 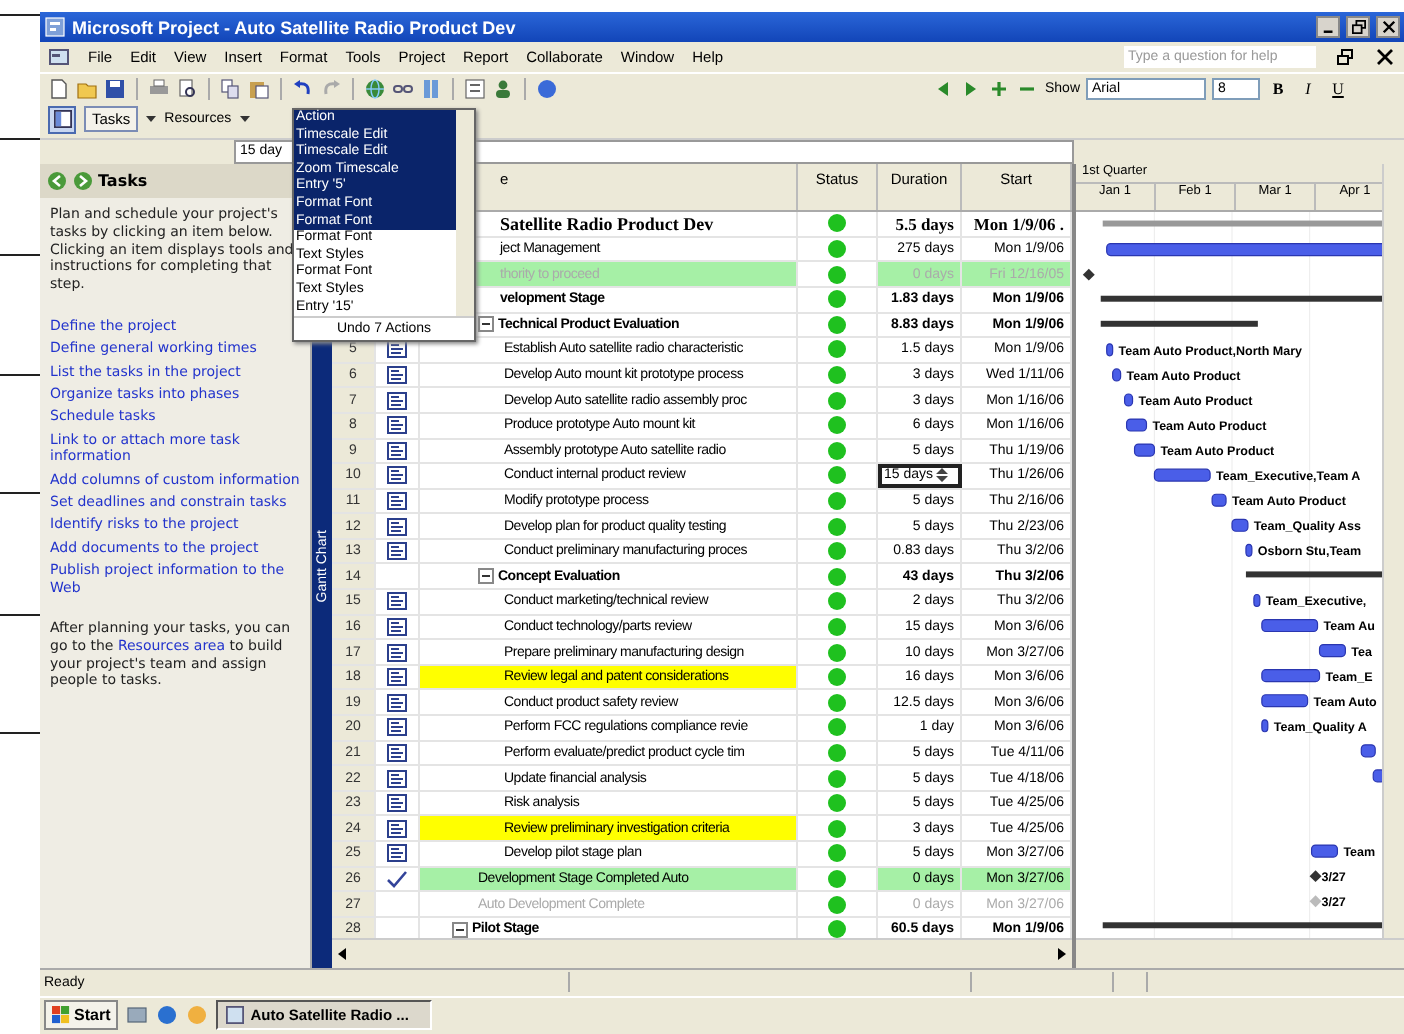 What do you see at coordinates (1308, 88) in the screenshot?
I see `italic-button: I` at bounding box center [1308, 88].